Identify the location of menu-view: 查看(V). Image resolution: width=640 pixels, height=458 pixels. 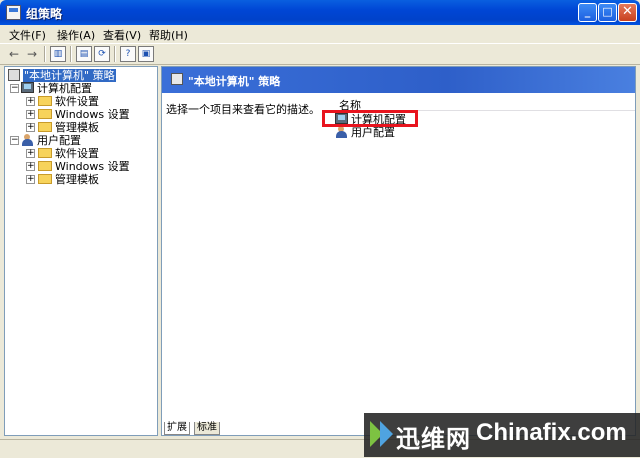
(122, 35).